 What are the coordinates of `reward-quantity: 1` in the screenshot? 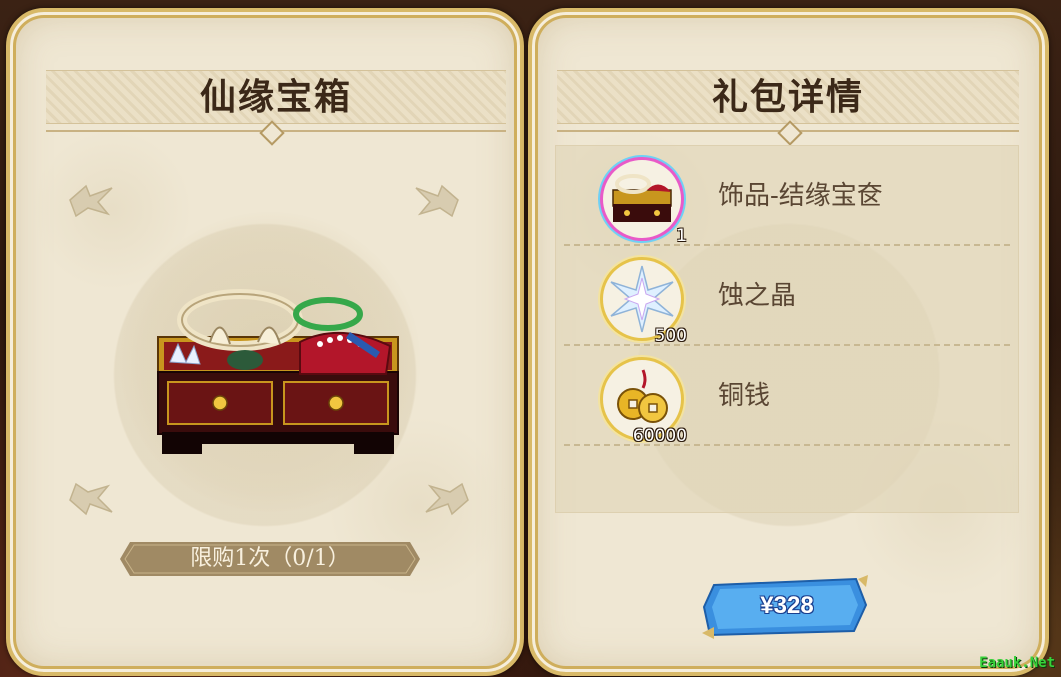 It's located at (681, 236).